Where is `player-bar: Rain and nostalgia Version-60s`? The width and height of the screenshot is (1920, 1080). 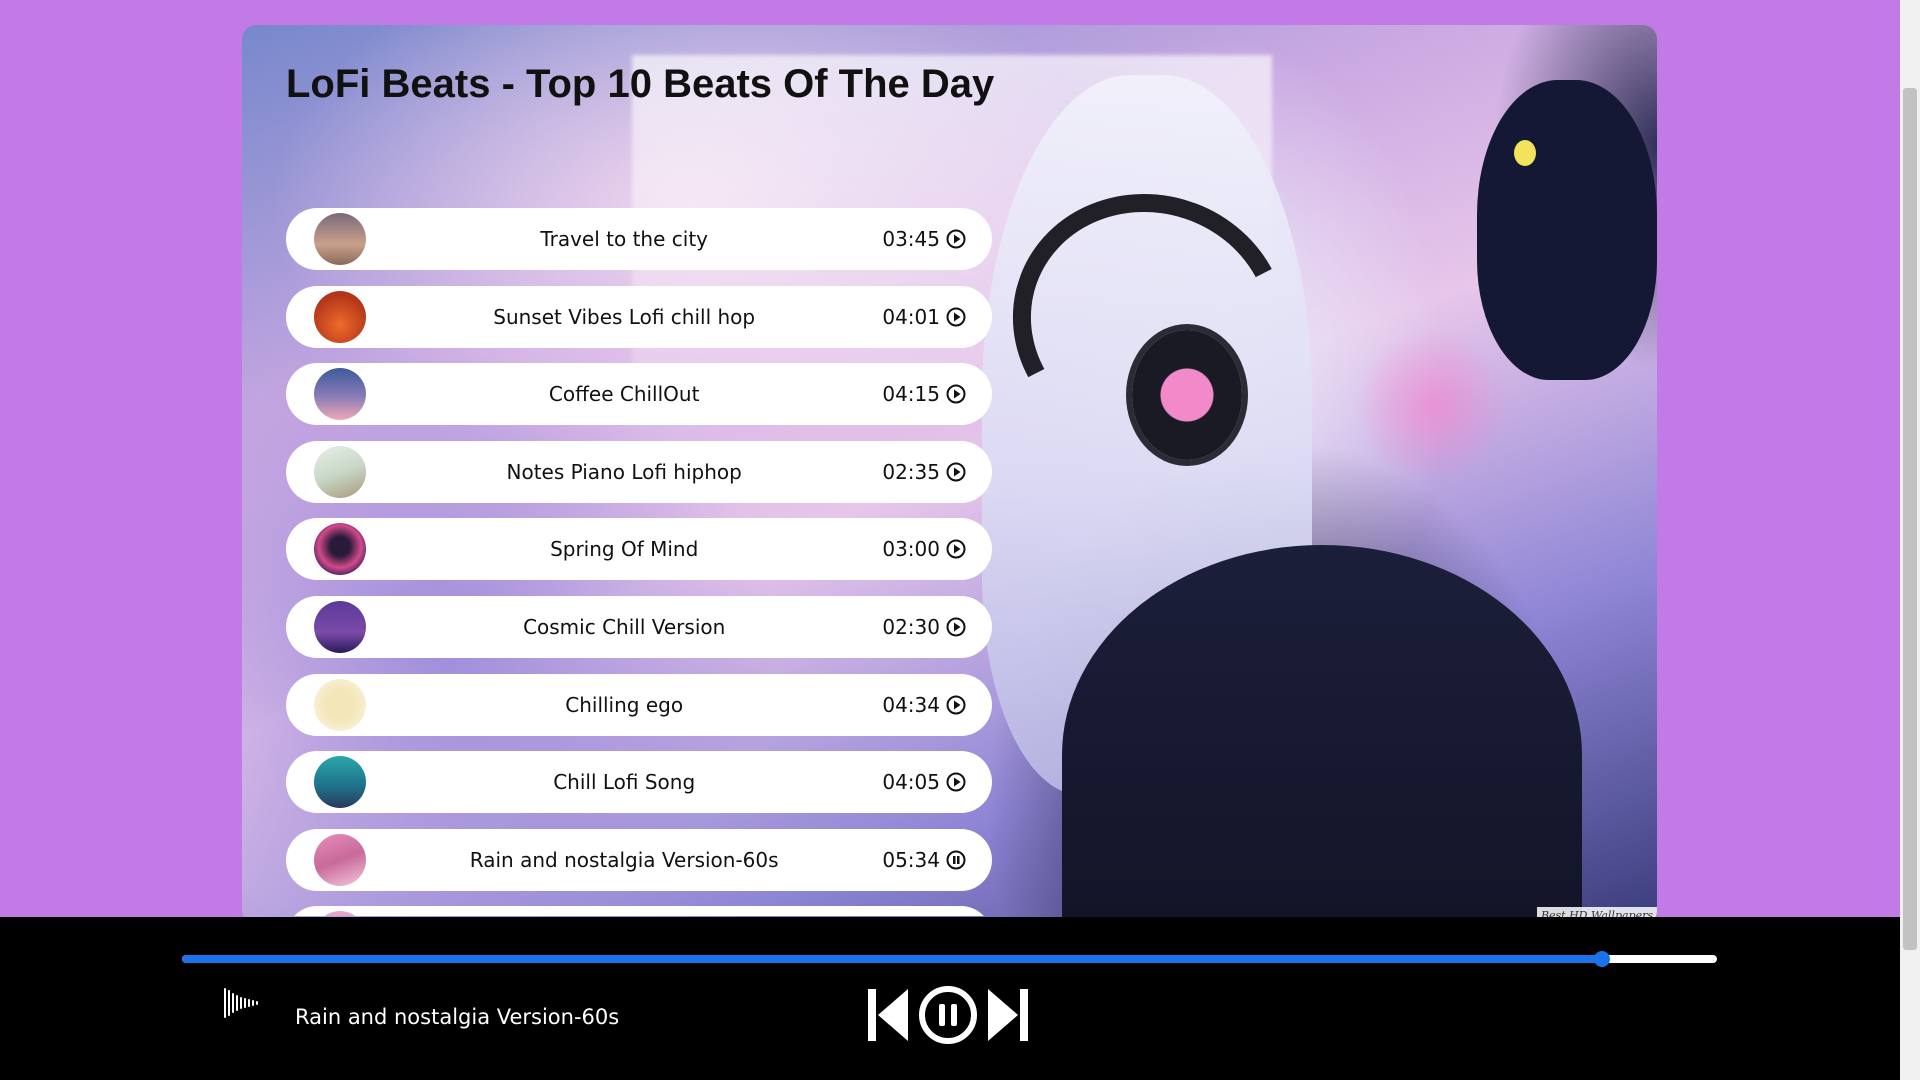
player-bar: Rain and nostalgia Version-60s is located at coordinates (950, 998).